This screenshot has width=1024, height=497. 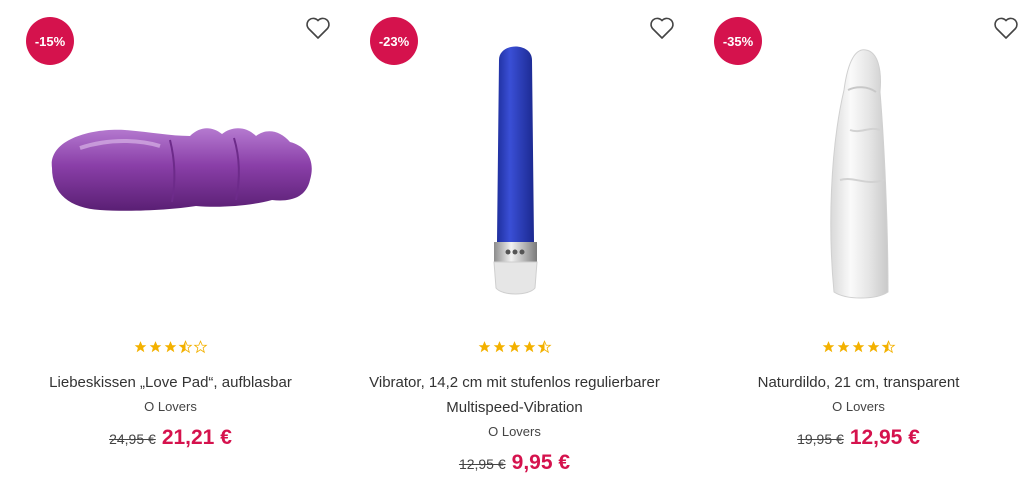 I want to click on old-price: 19,95 €, so click(x=820, y=439).